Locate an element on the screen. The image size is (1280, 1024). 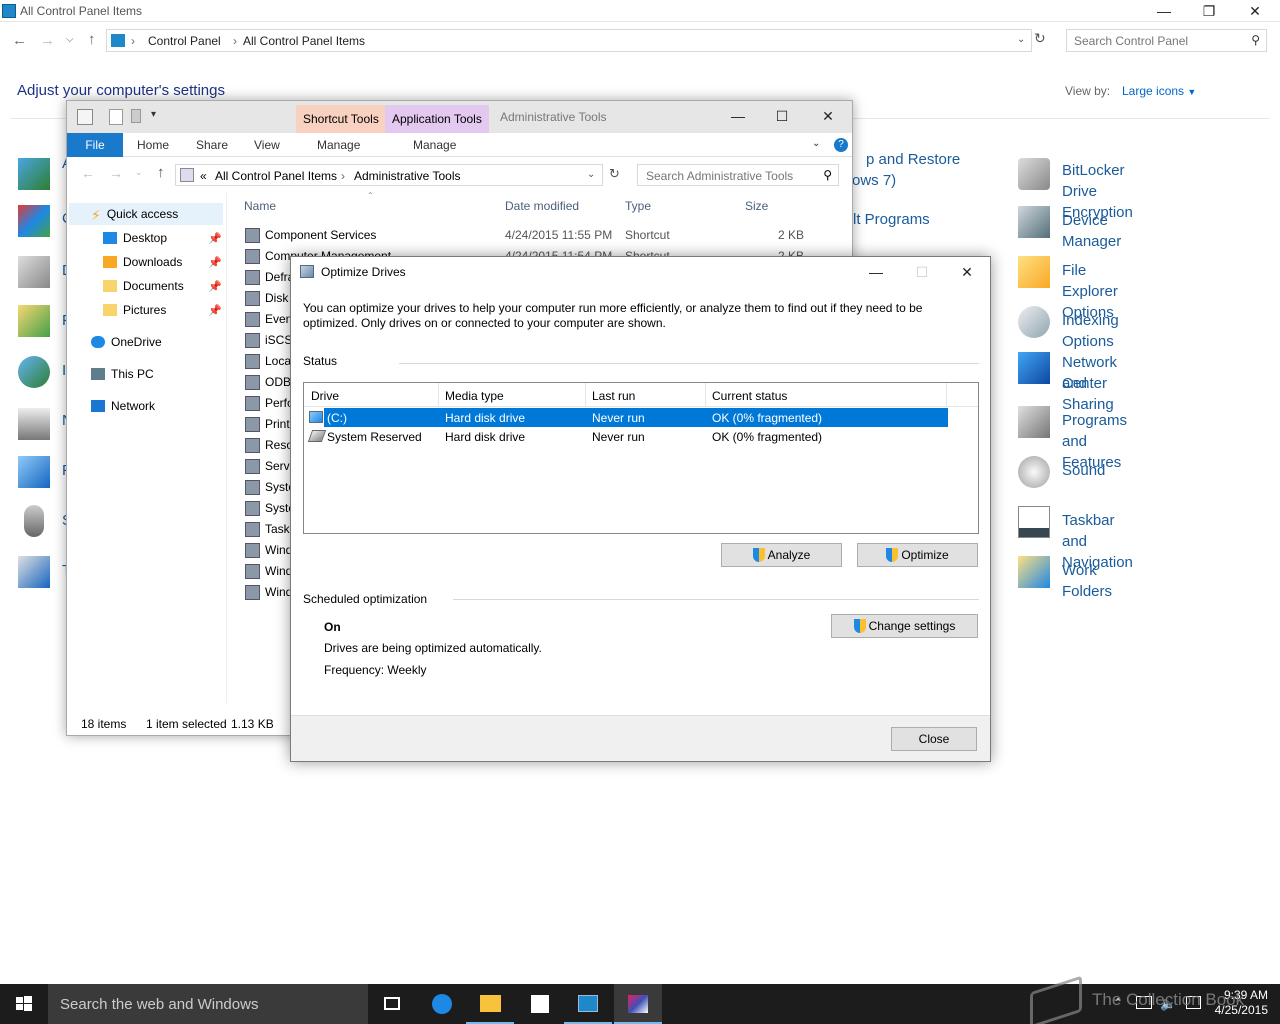
column-current-status: Current status is located at coordinates (749, 396).